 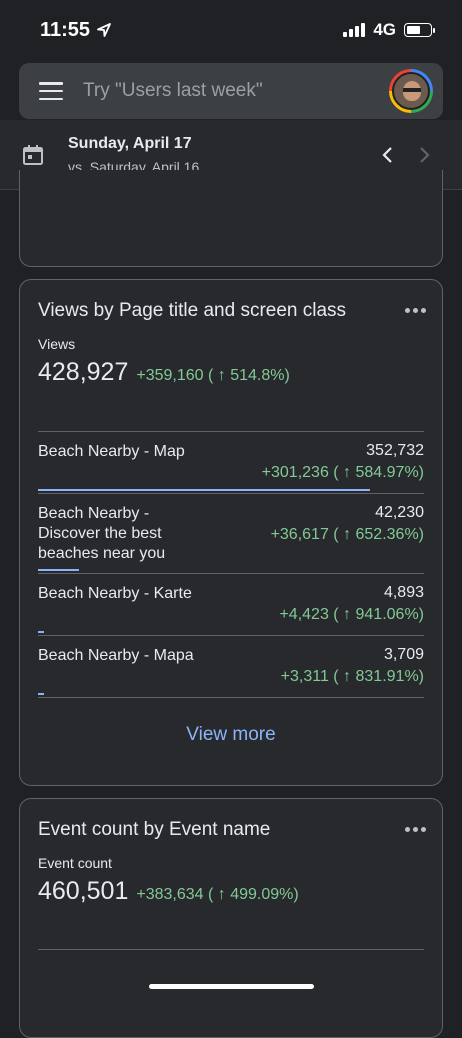 What do you see at coordinates (347, 534) in the screenshot?
I see `row-delta: +36,617 ( ↑ 652.36%)` at bounding box center [347, 534].